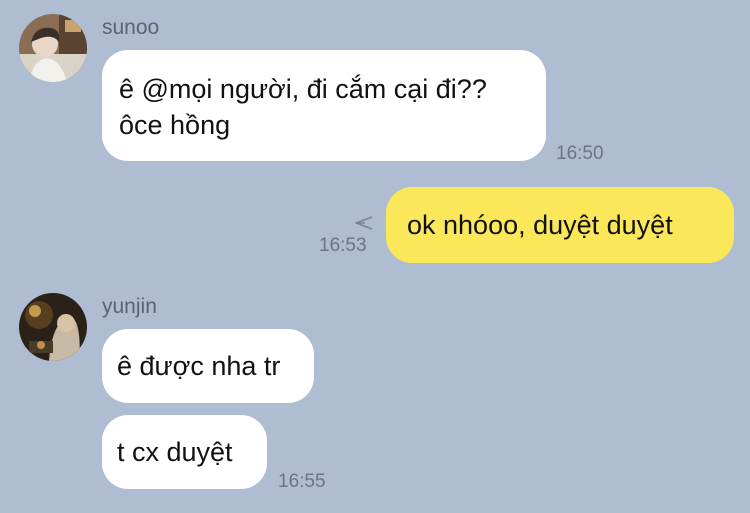 The image size is (750, 513). I want to click on message-time: 16:53, so click(343, 245).